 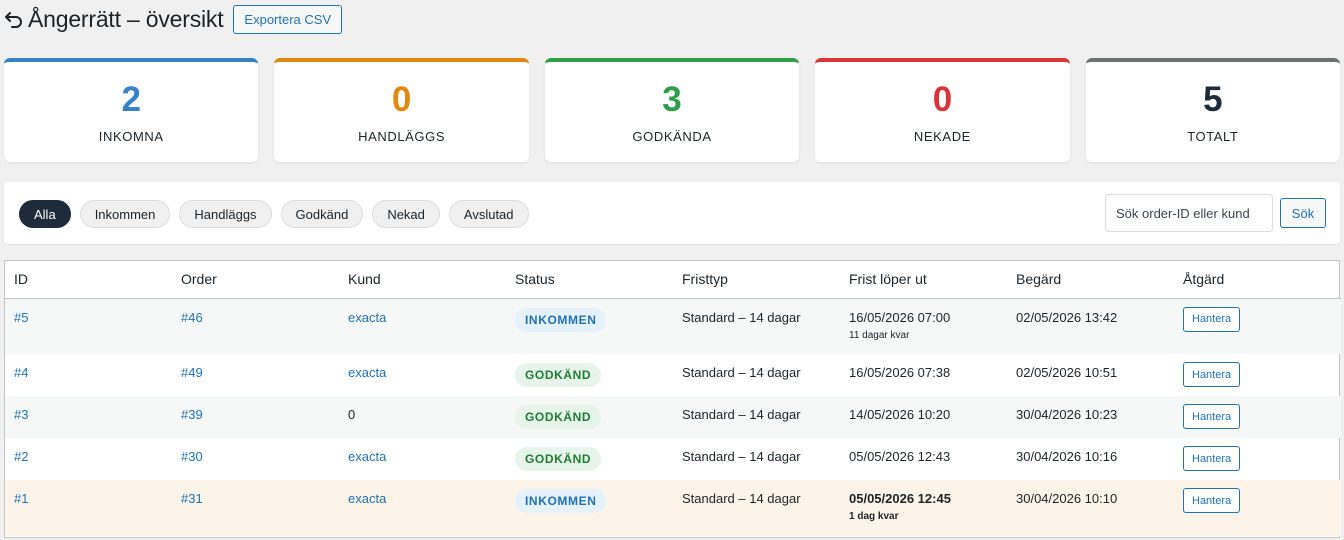 What do you see at coordinates (1067, 372) in the screenshot?
I see `requested-date: 02/05/2026 10:51` at bounding box center [1067, 372].